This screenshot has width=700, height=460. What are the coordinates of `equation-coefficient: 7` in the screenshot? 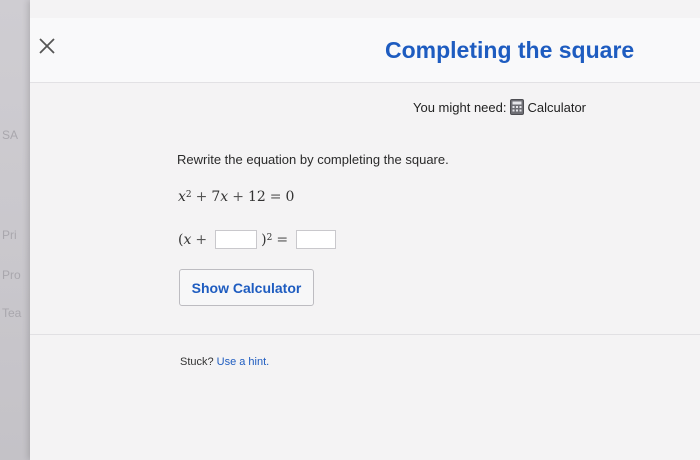 It's located at (216, 197).